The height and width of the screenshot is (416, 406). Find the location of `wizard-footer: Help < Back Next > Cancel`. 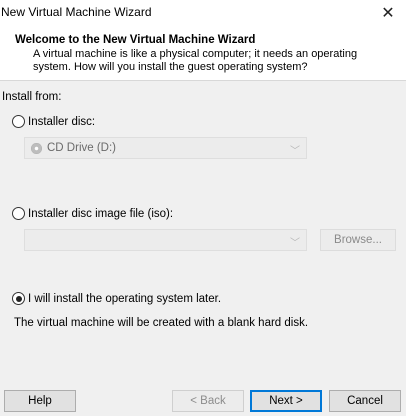

wizard-footer: Help < Back Next > Cancel is located at coordinates (203, 396).